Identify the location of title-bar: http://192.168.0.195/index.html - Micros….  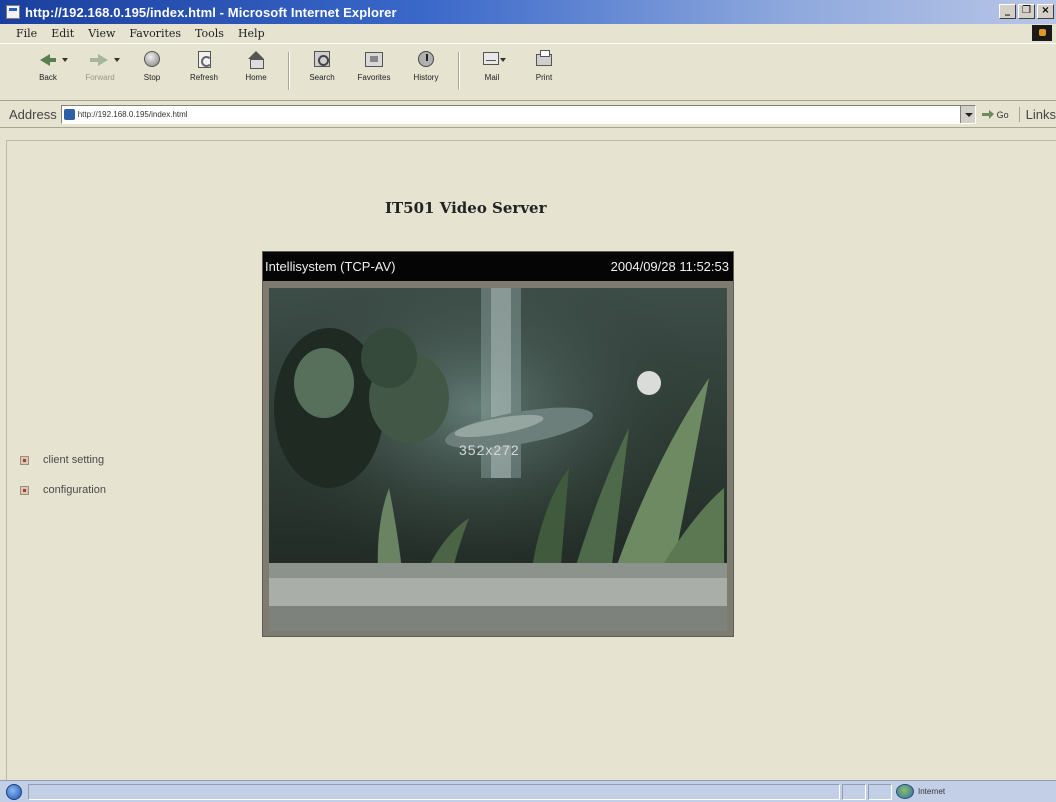
(528, 12).